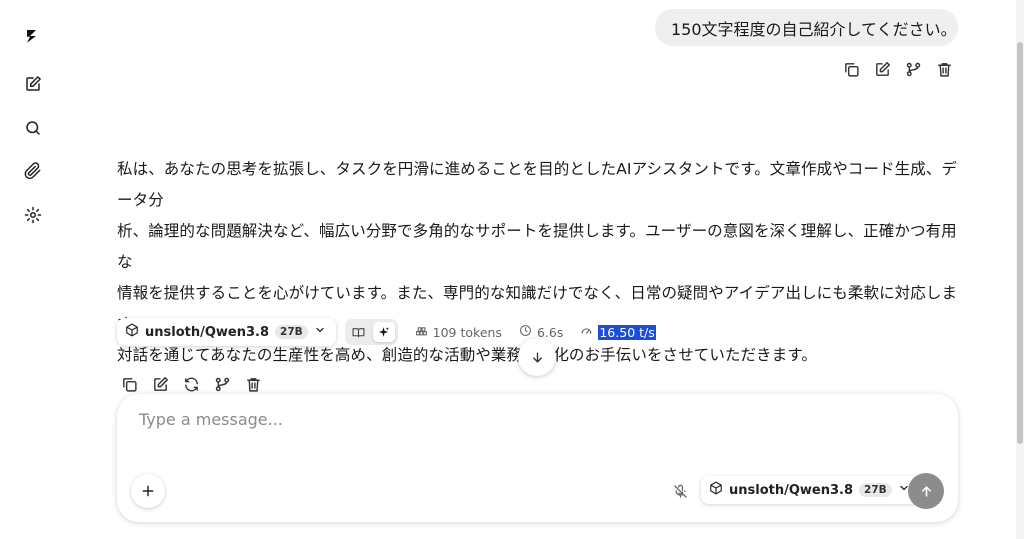  What do you see at coordinates (33, 171) in the screenshot?
I see `attachment-icon` at bounding box center [33, 171].